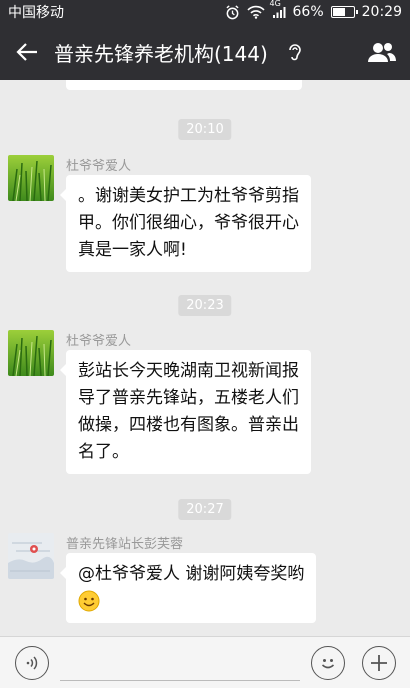  What do you see at coordinates (255, 12) in the screenshot?
I see `wifi-icon` at bounding box center [255, 12].